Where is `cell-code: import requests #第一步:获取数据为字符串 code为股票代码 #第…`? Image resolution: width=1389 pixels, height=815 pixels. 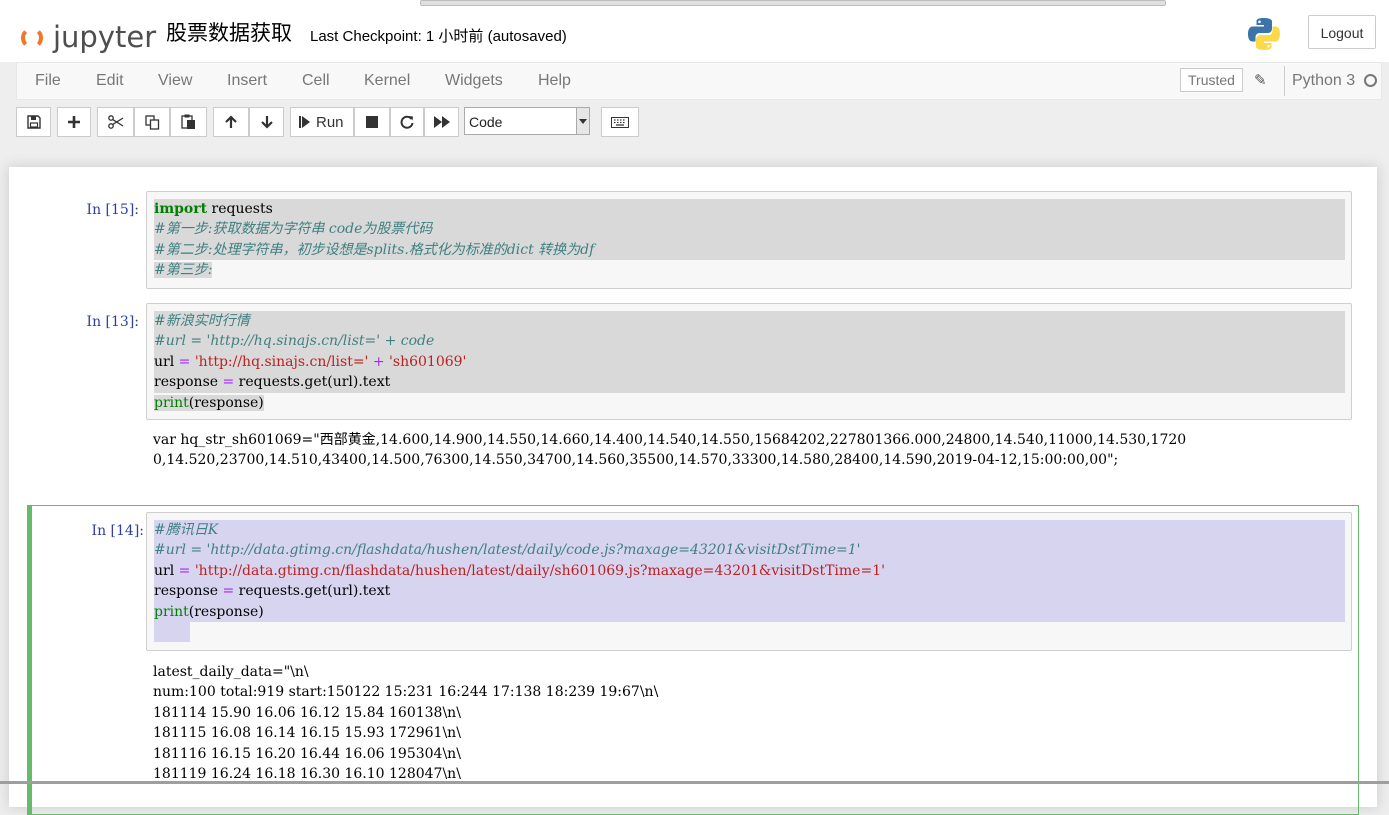 cell-code: import requests #第一步:获取数据为字符串 code为股票代码 #第… is located at coordinates (749, 240).